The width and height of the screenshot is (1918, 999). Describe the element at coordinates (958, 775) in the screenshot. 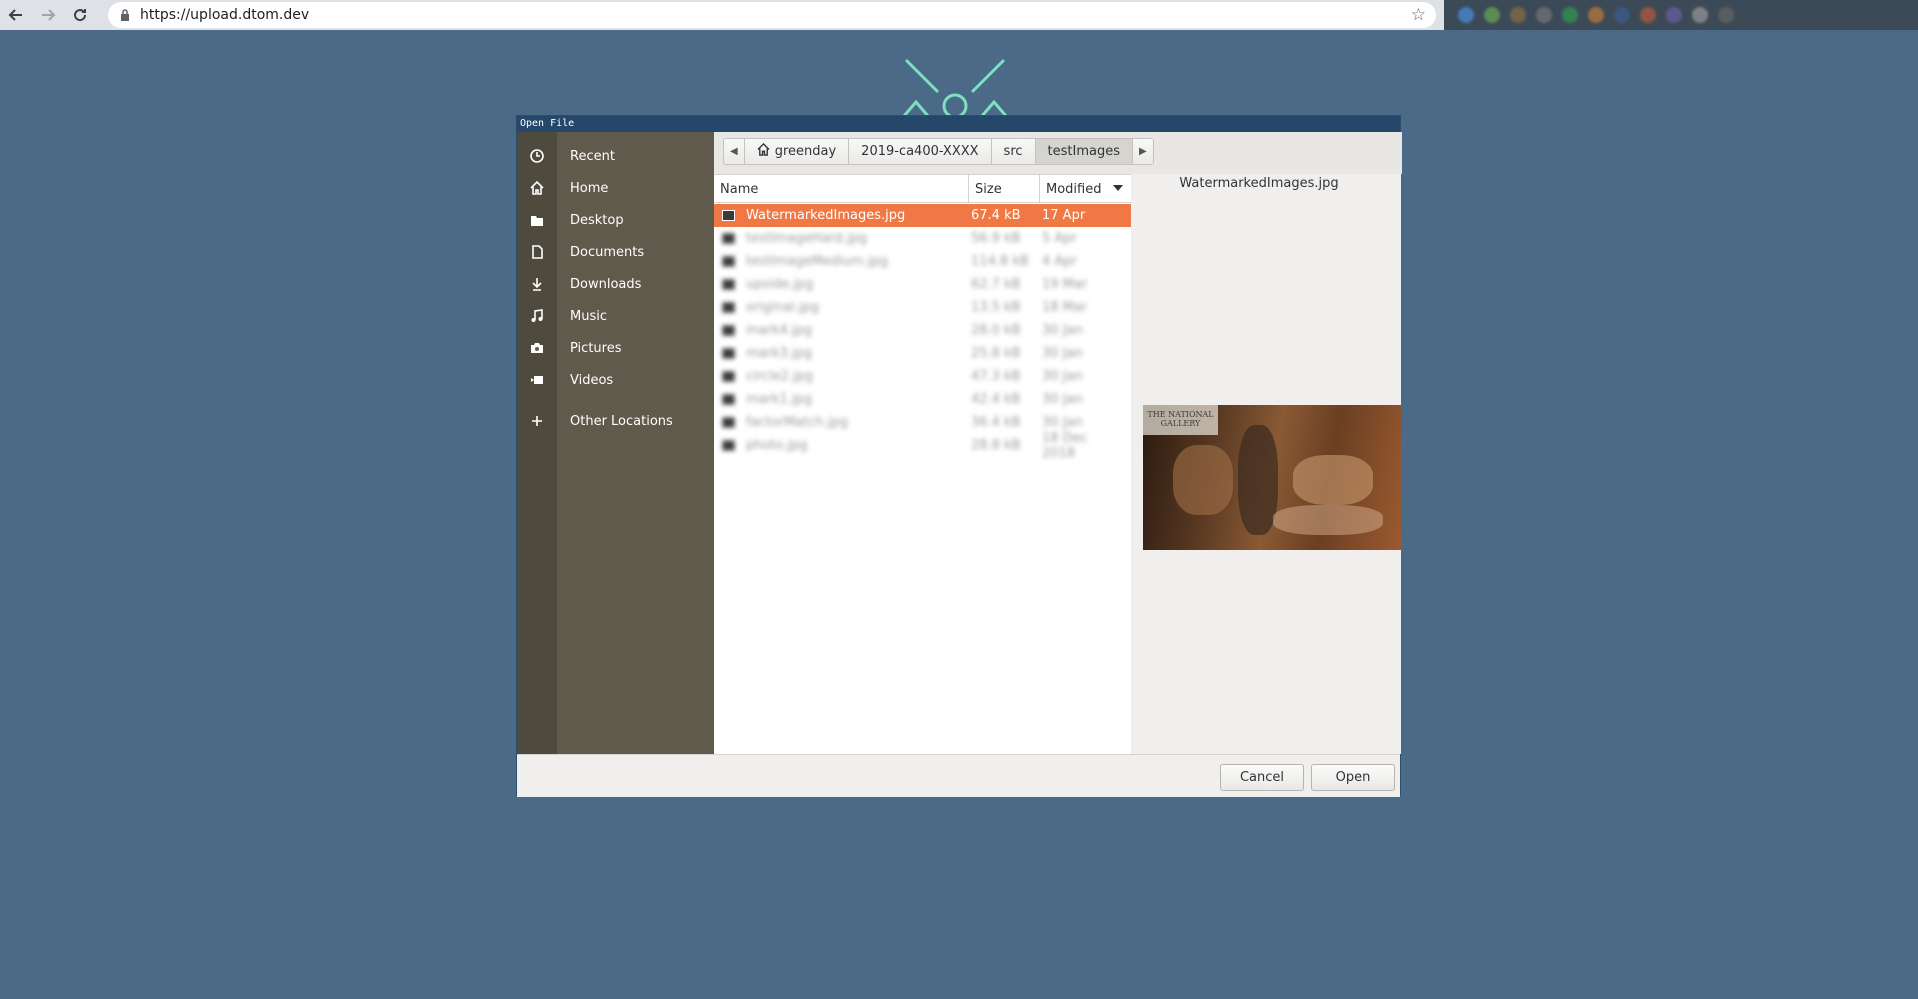

I see `dialog-footer: Cancel Open` at that location.